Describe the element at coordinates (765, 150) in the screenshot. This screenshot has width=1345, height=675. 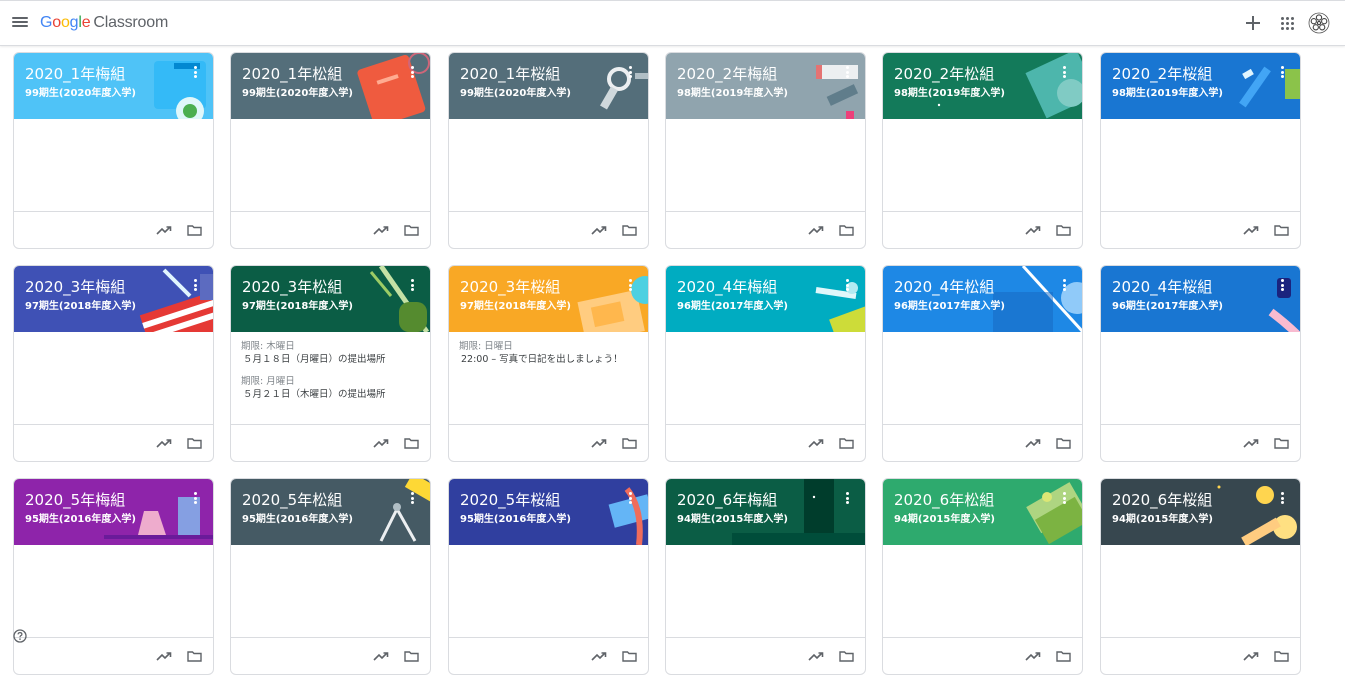
I see `class-card: 2020_2年梅組 98期生(2019年度入学)` at that location.